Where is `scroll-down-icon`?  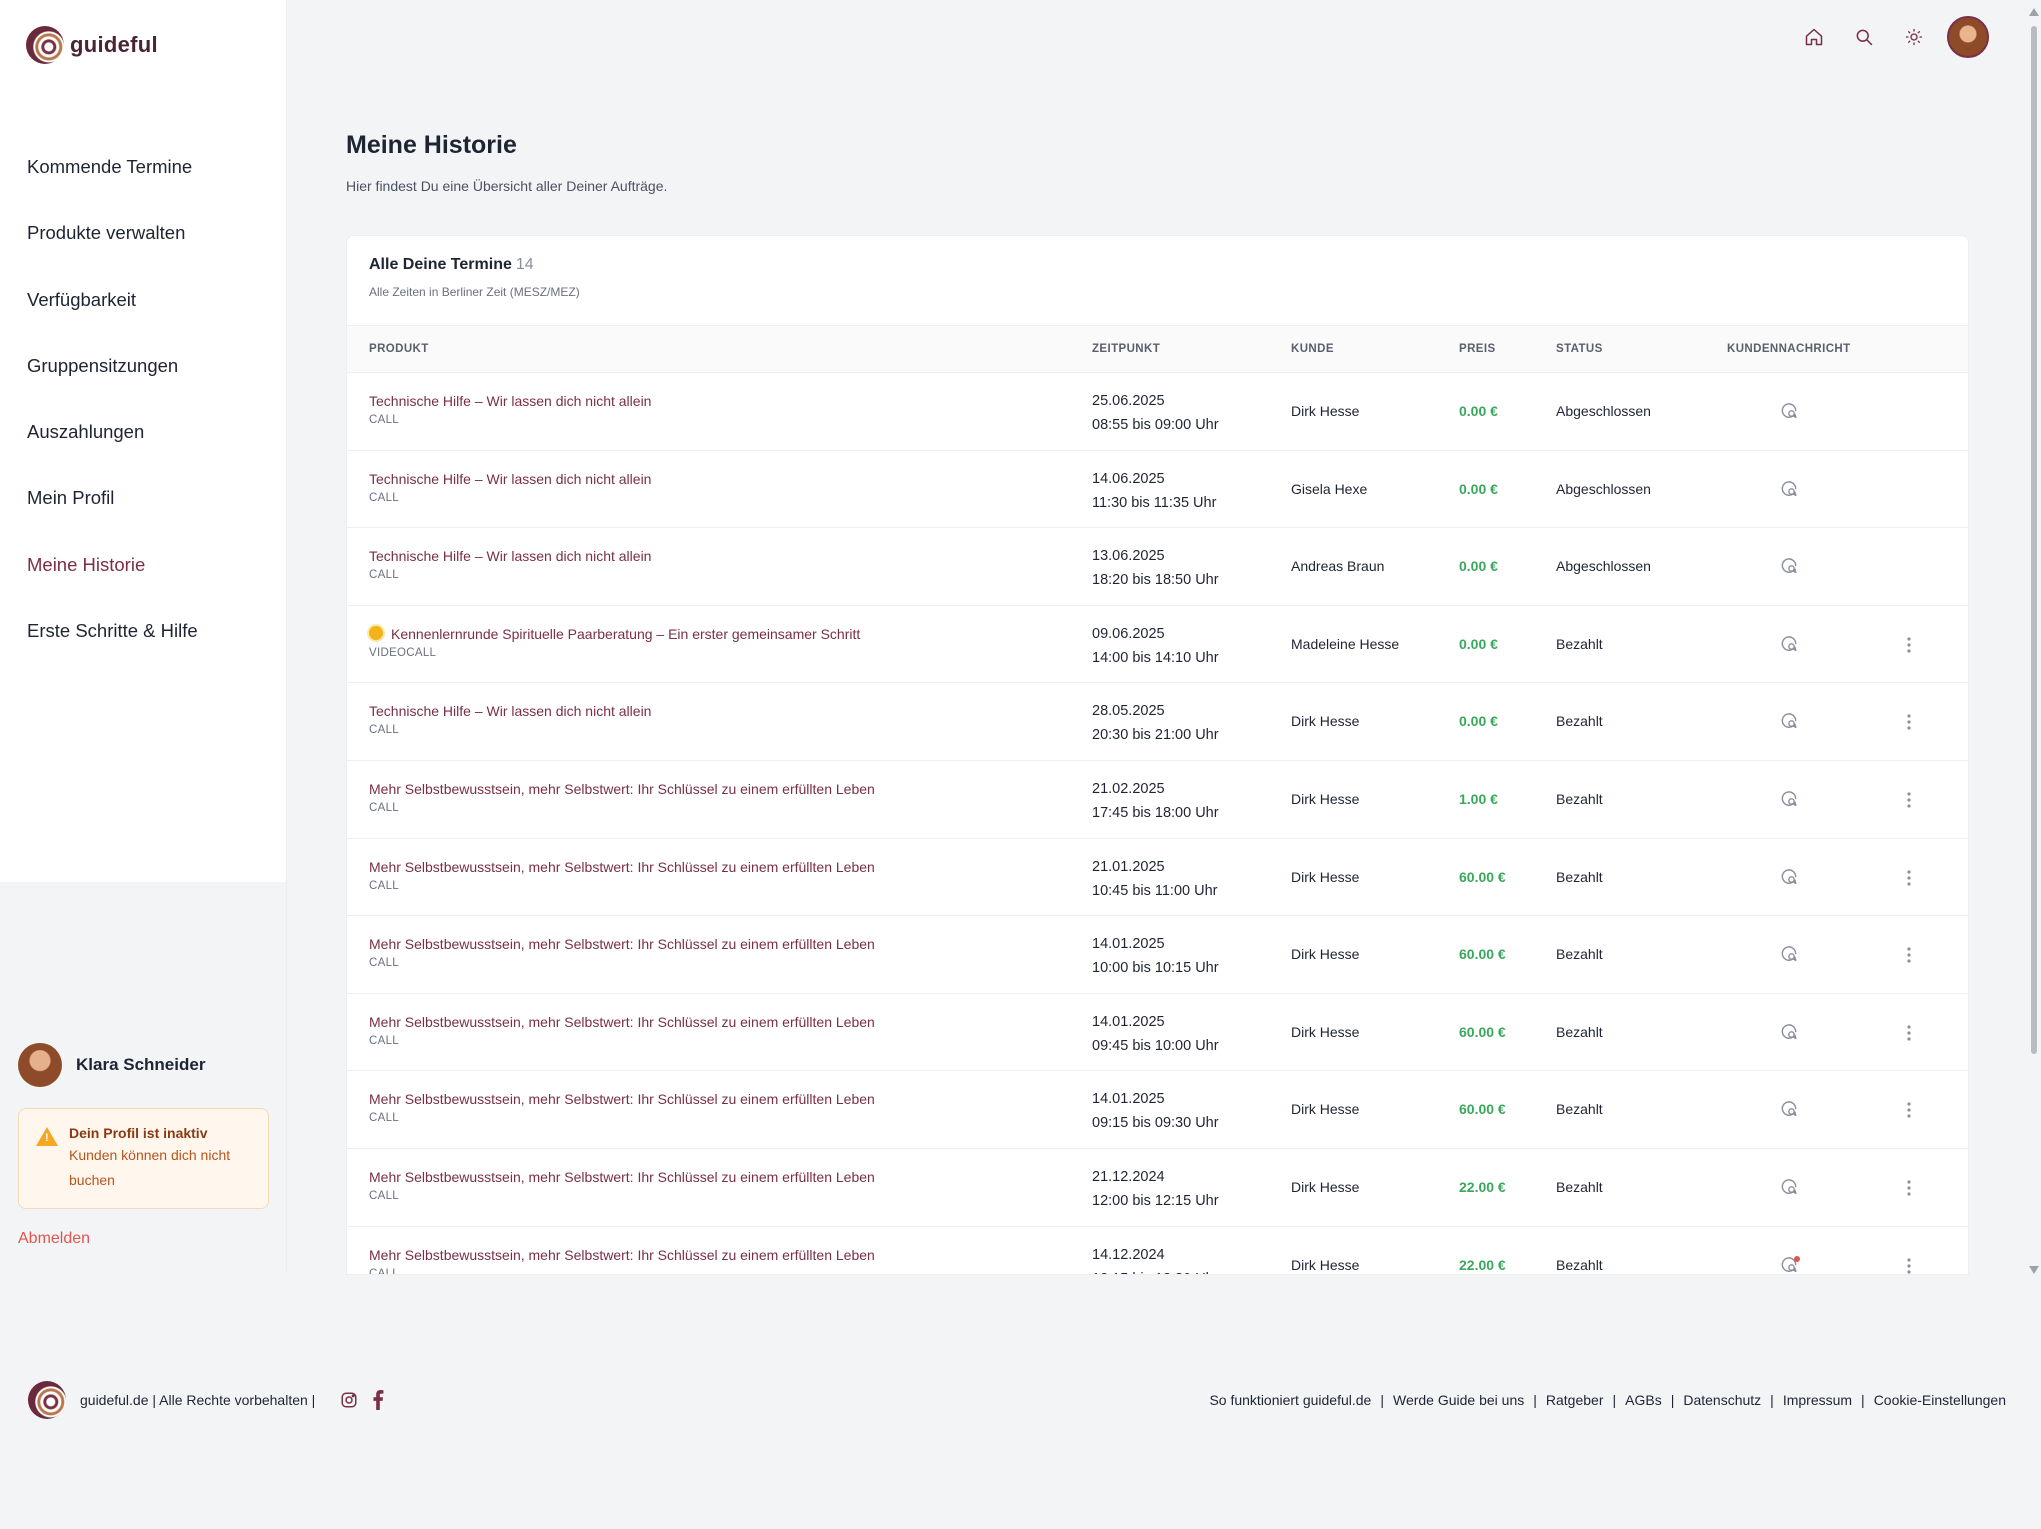 scroll-down-icon is located at coordinates (2034, 1270).